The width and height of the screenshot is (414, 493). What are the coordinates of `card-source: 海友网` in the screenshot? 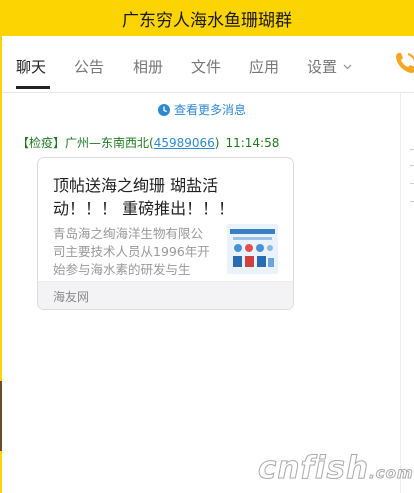 It's located at (71, 297).